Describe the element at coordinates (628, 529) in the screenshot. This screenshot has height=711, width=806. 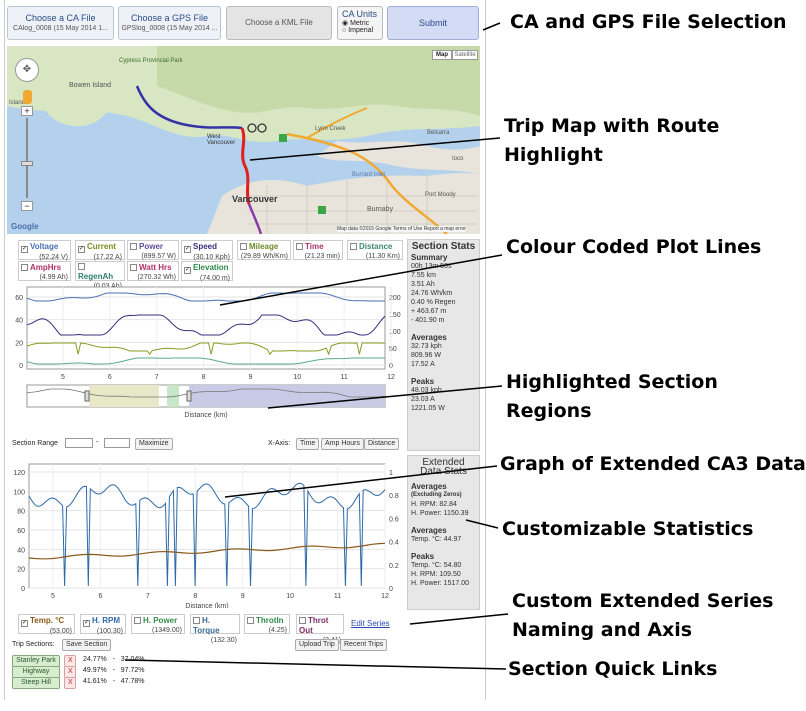
I see `callout-statistics: Customizable Statistics` at that location.